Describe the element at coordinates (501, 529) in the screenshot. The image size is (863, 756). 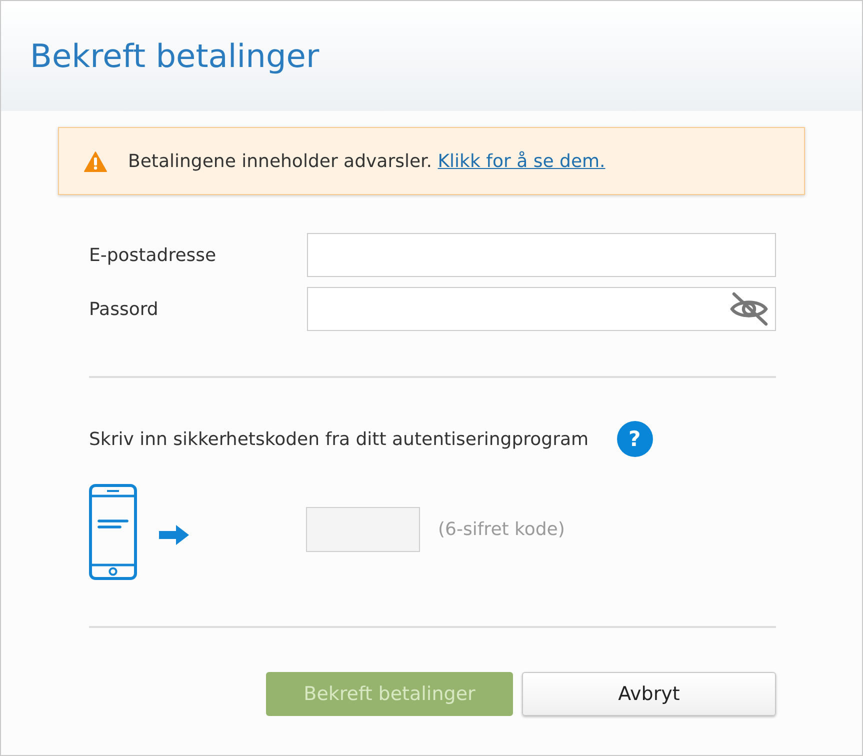
I see `code-hint: (6-sifret kode)` at that location.